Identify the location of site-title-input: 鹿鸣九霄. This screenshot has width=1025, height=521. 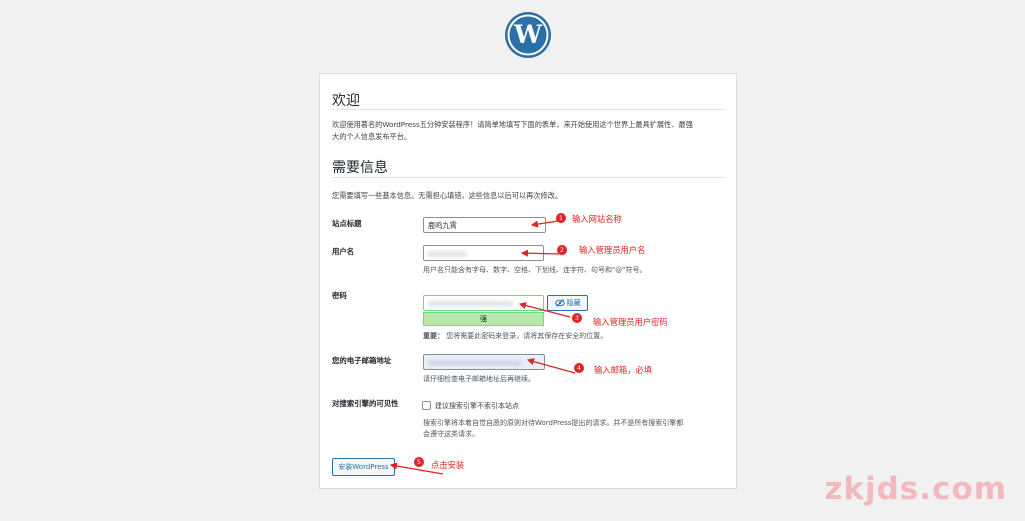
(484, 225).